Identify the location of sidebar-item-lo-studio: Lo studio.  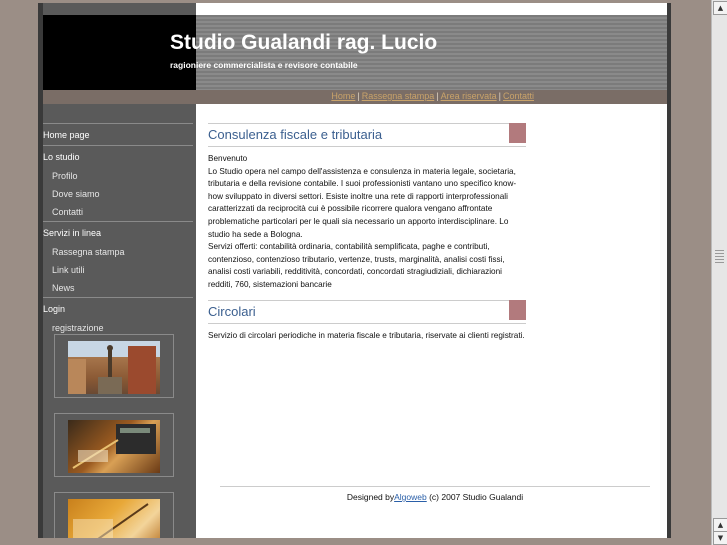
(118, 156).